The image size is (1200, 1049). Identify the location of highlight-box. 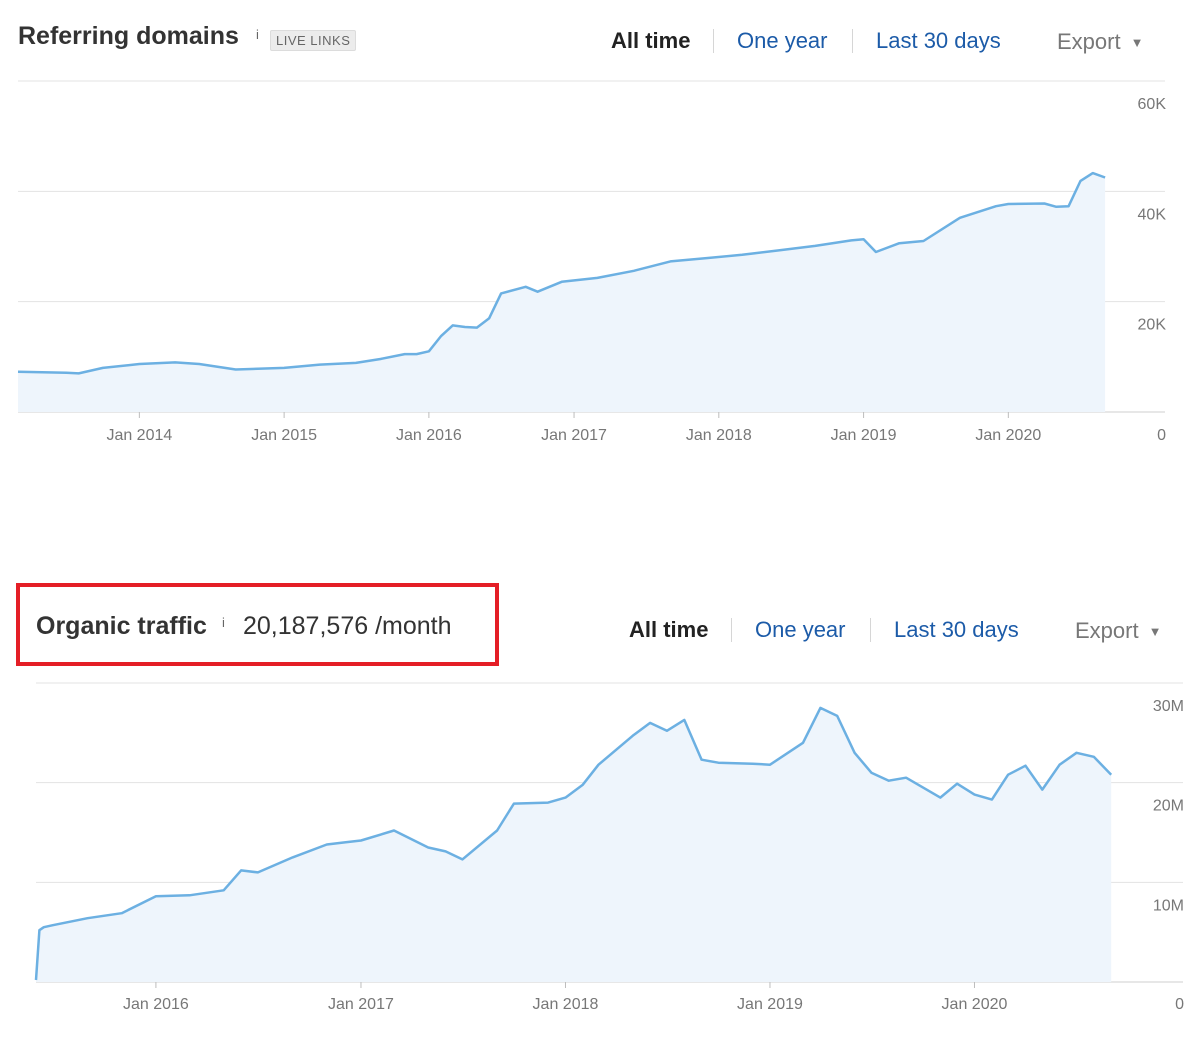
(257, 624).